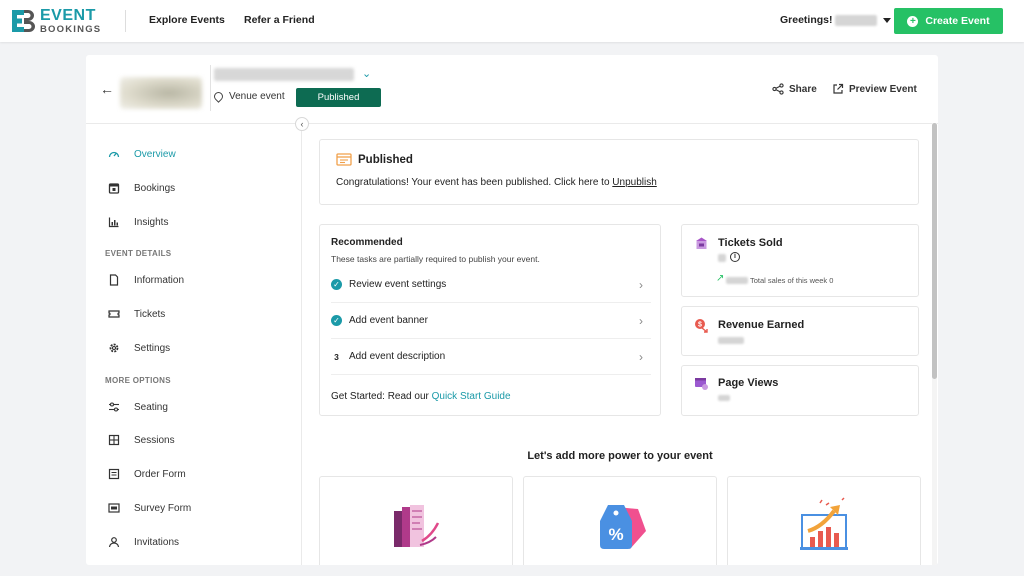 The width and height of the screenshot is (1024, 576). I want to click on page-views-title: Page Views, so click(748, 383).